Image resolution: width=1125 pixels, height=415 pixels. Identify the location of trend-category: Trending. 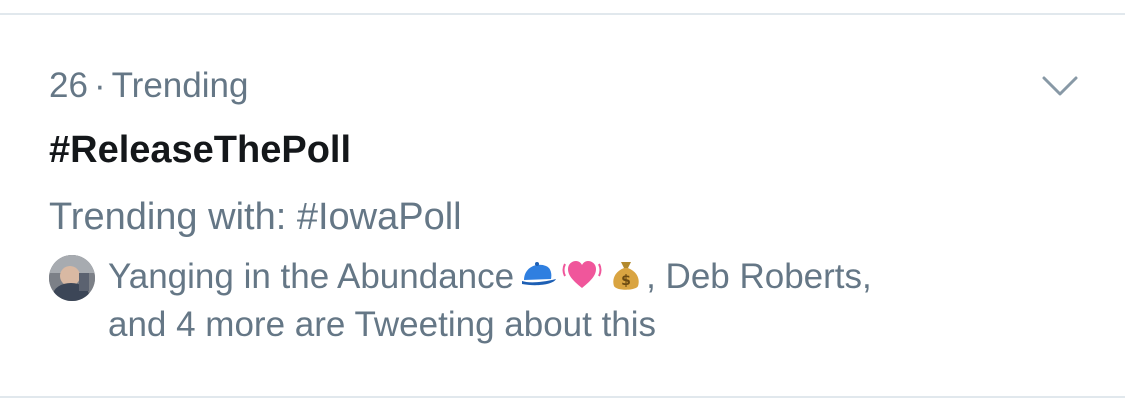
(180, 85).